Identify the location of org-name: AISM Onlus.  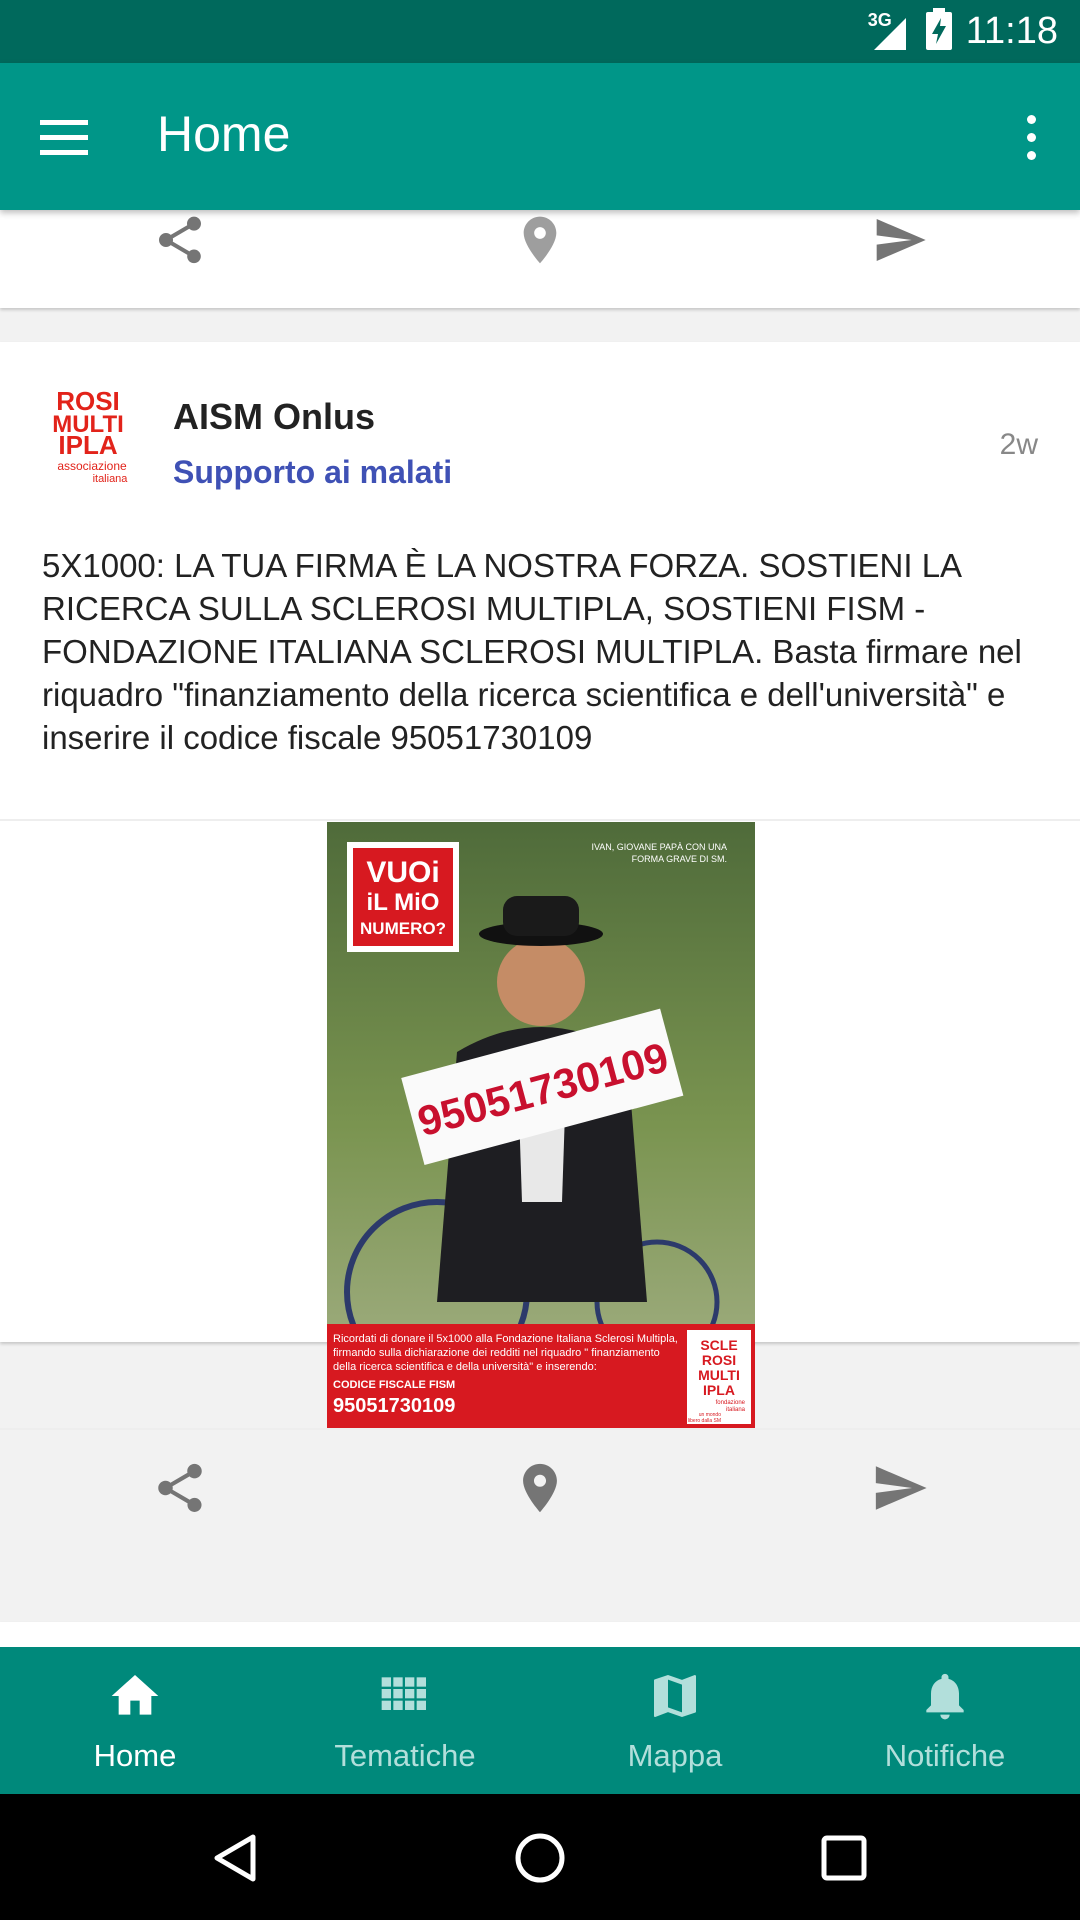
(274, 417).